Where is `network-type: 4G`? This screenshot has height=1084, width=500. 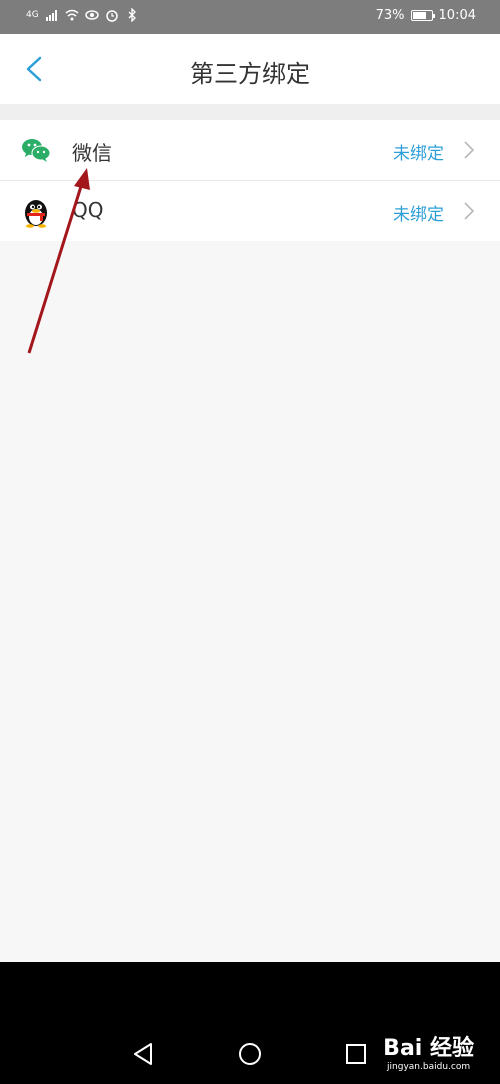
network-type: 4G is located at coordinates (32, 15).